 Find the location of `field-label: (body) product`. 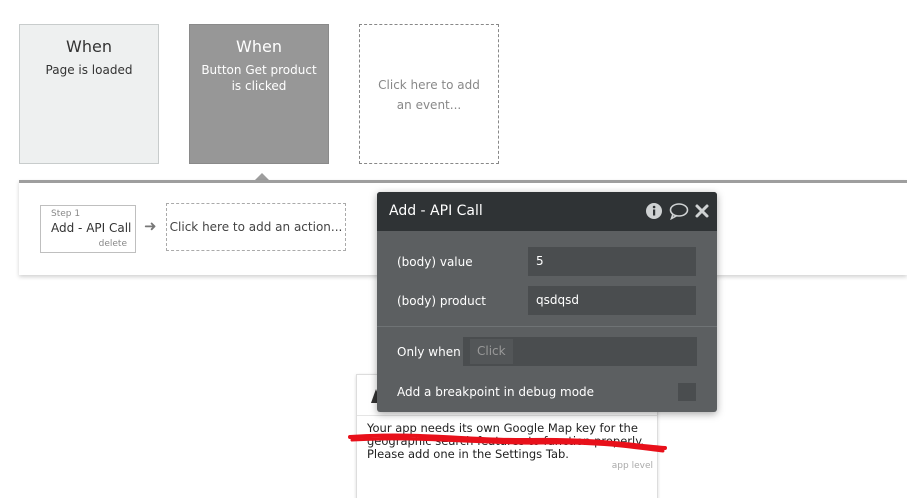

field-label: (body) product is located at coordinates (442, 301).